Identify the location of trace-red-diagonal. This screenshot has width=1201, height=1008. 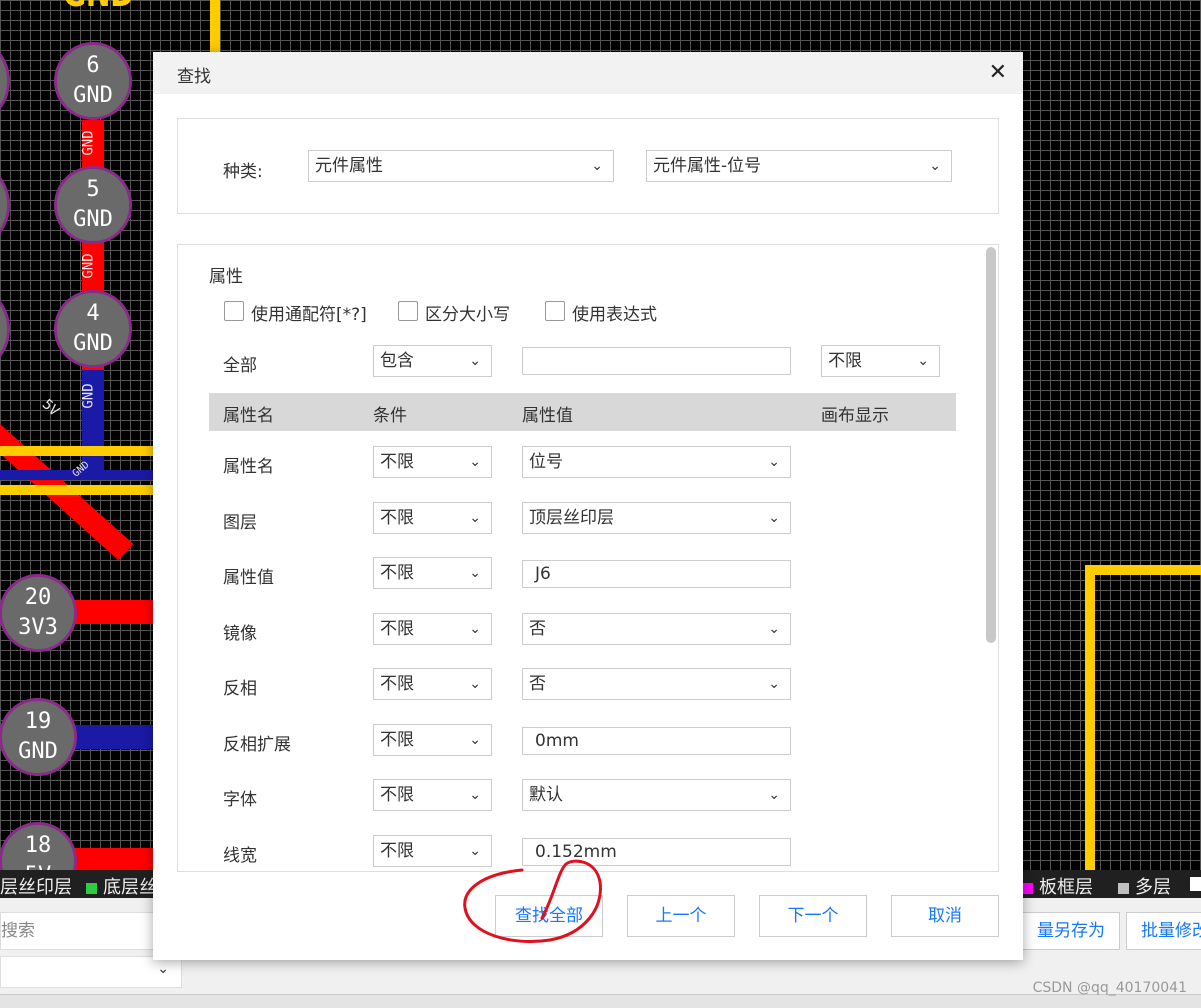
(67, 465).